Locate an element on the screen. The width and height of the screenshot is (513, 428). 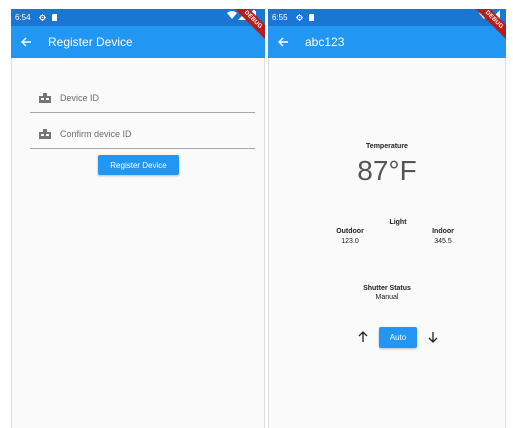
page-title: abc123 is located at coordinates (325, 42).